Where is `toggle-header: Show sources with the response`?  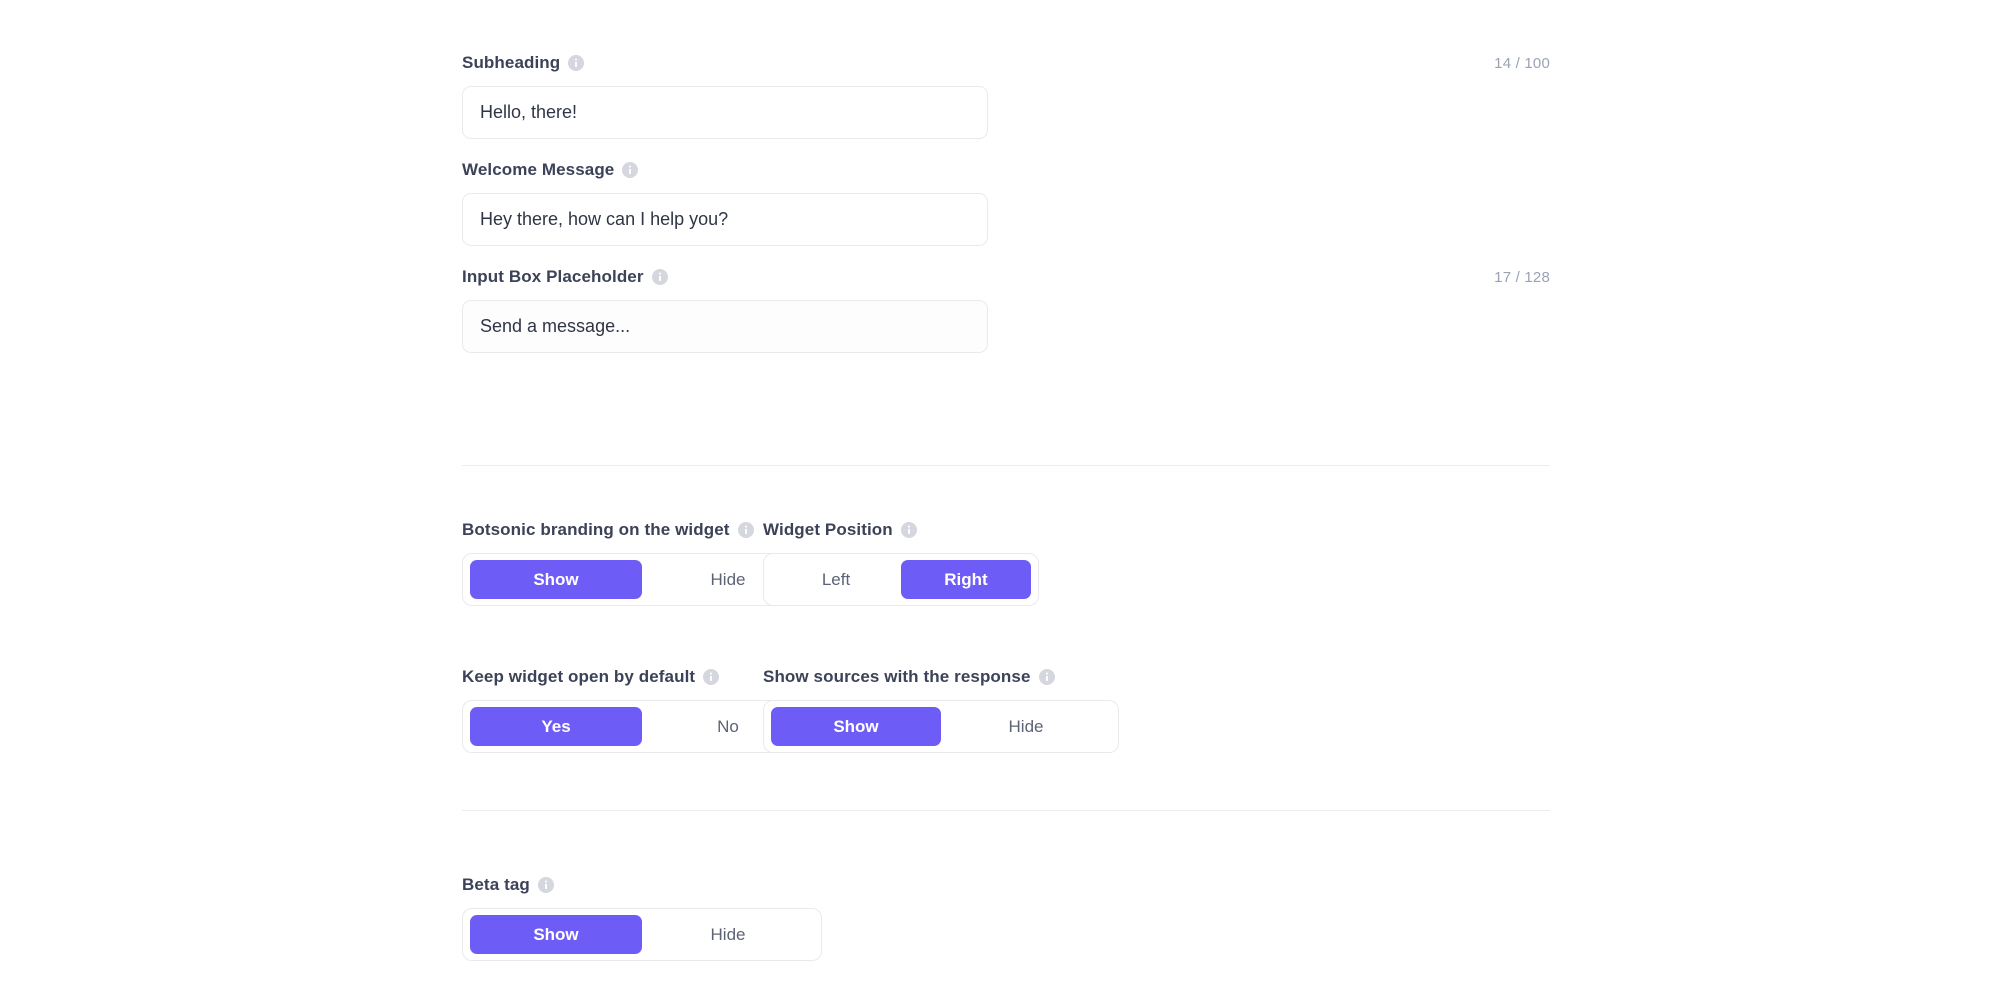
toggle-header: Show sources with the response is located at coordinates (941, 677).